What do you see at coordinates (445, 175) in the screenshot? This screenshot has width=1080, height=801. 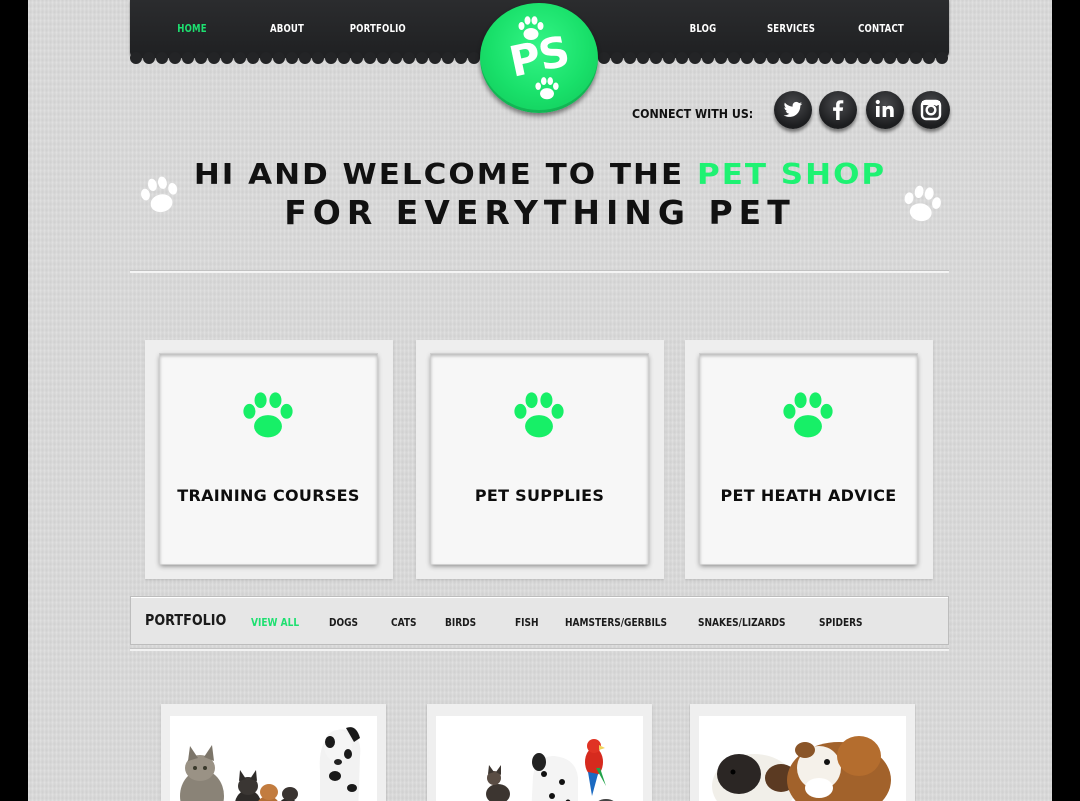 I see `headline-prefix: HI AND WELCOME TO THE` at bounding box center [445, 175].